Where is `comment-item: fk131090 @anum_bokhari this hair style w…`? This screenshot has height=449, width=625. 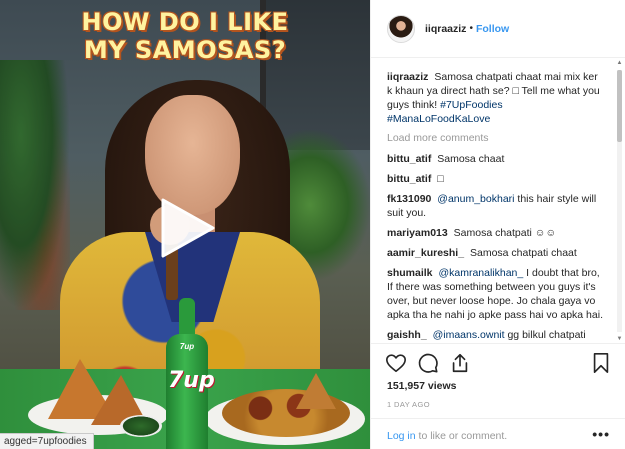
comment-item: fk131090 @anum_bokhari this hair style w… is located at coordinates (495, 206).